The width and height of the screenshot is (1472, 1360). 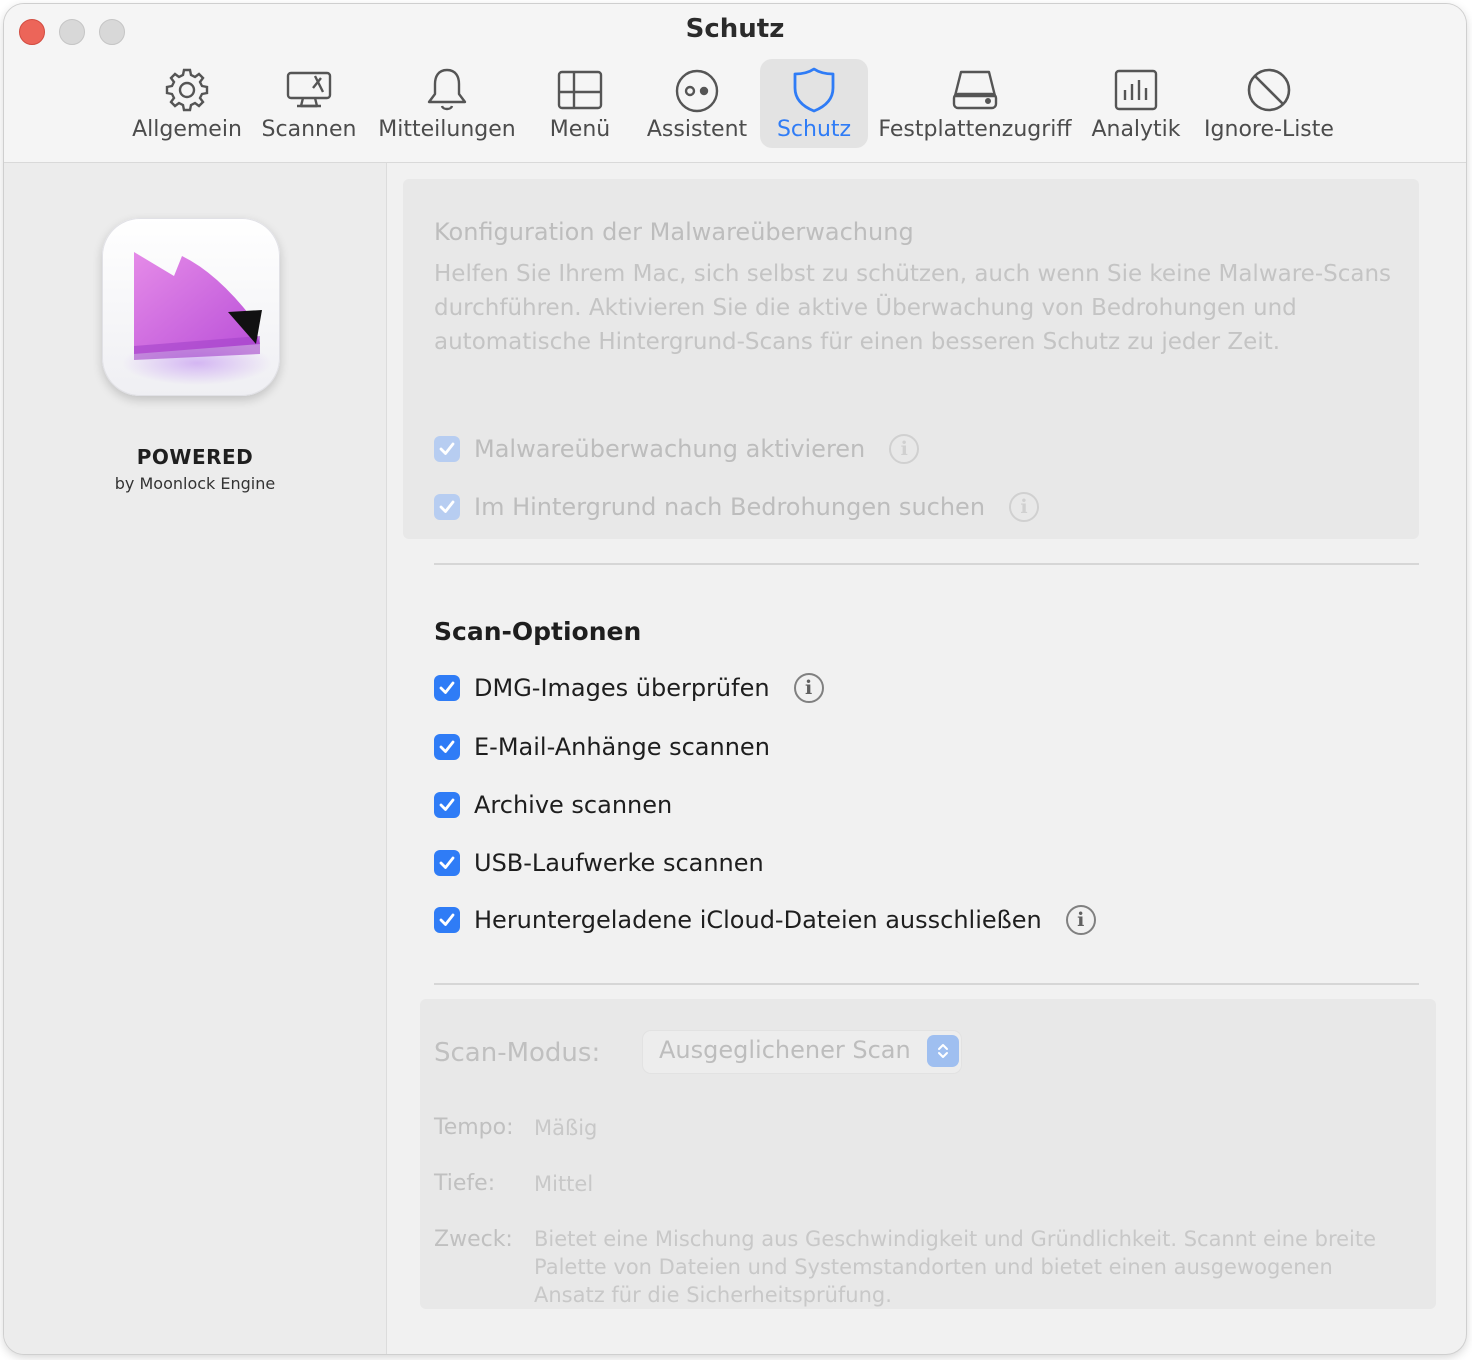 I want to click on option-email-attachments: E-Mail-Anhänge scannen, so click(x=602, y=747).